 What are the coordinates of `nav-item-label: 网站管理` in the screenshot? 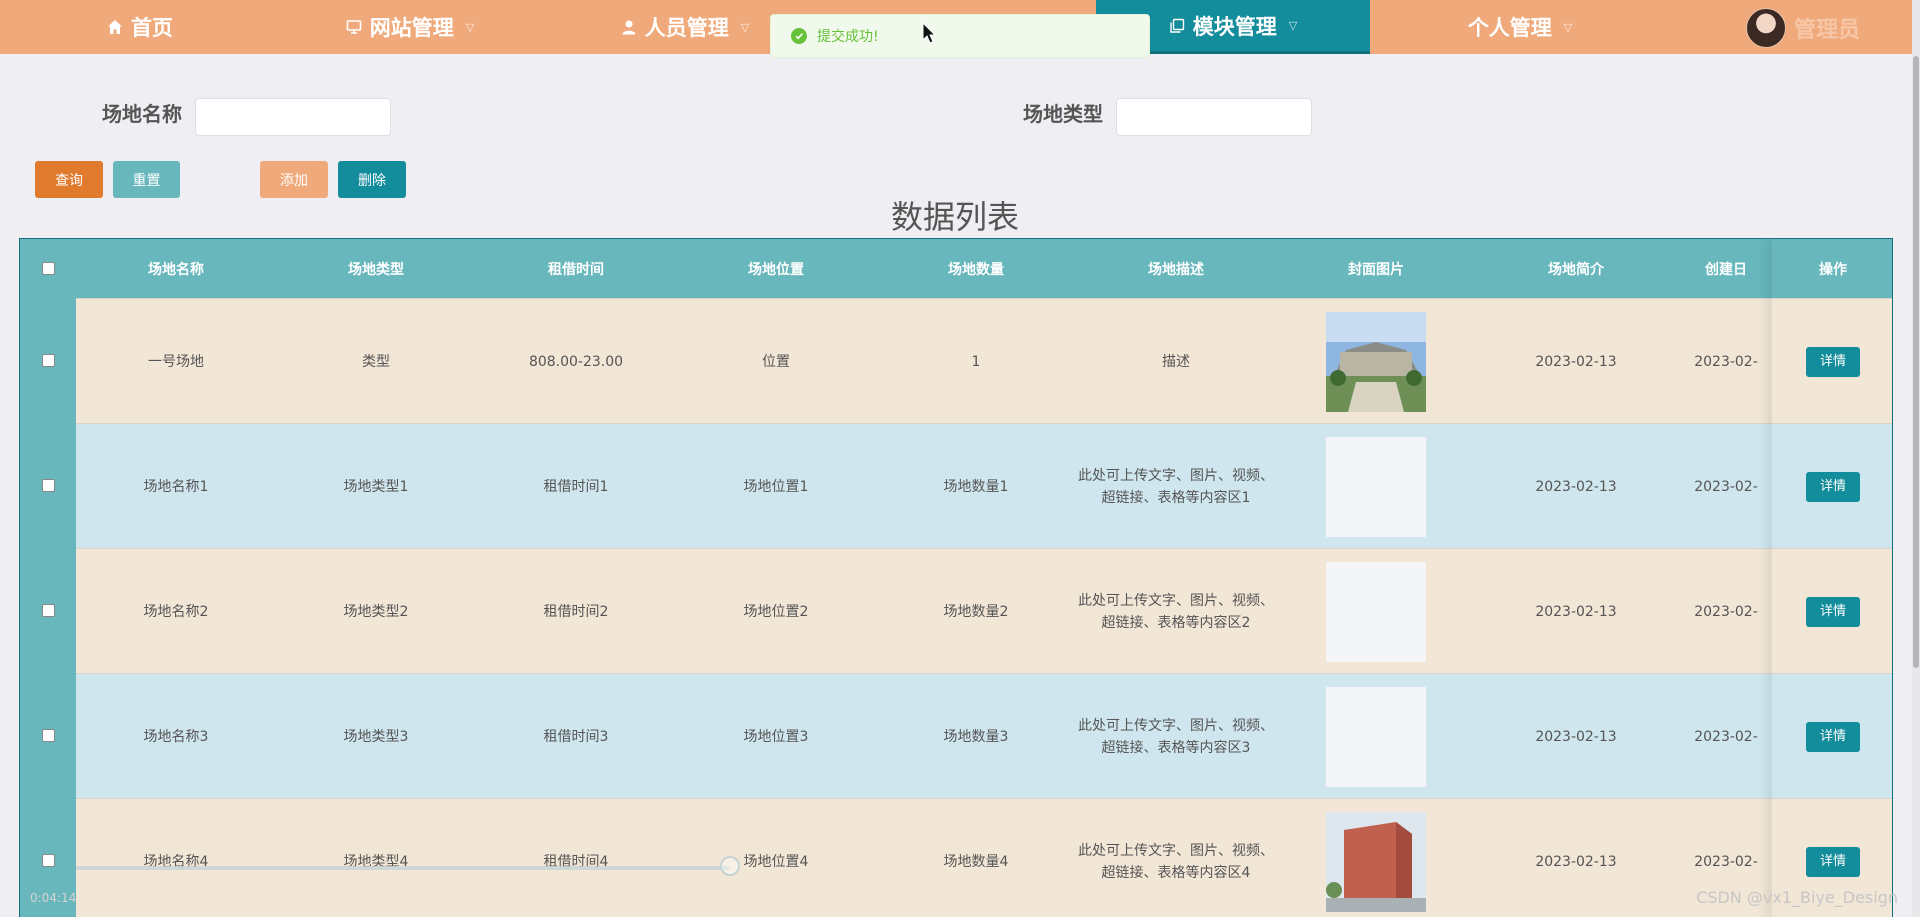 It's located at (411, 28).